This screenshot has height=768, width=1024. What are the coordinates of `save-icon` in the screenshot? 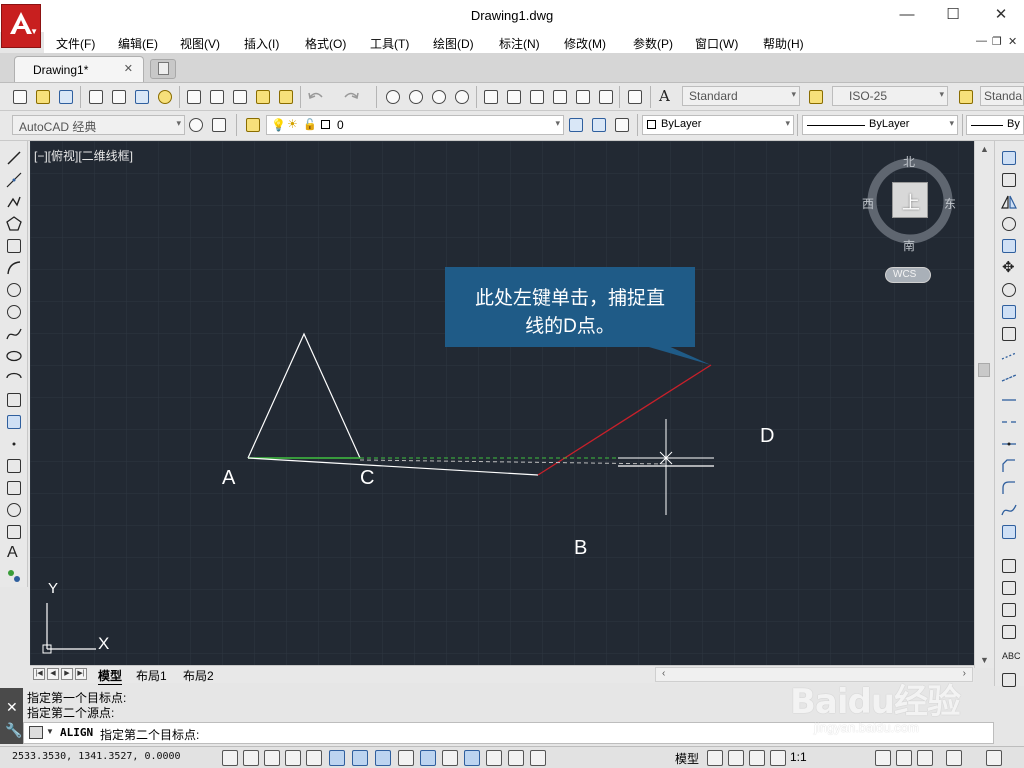 It's located at (66, 97).